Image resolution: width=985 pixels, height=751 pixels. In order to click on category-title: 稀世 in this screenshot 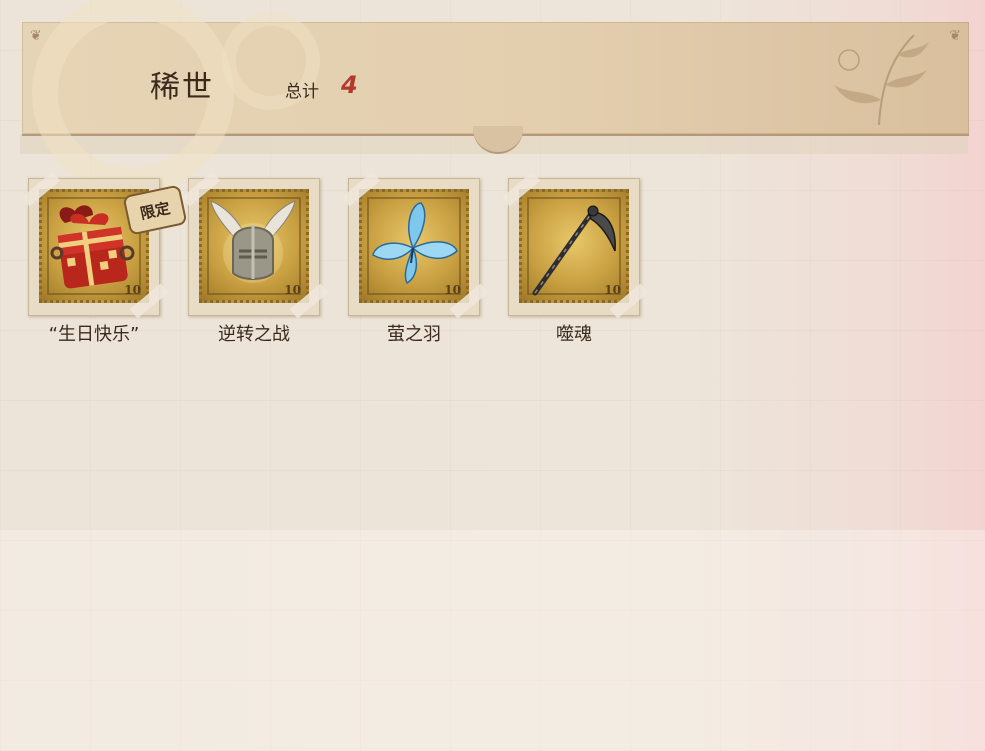, I will do `click(182, 87)`.